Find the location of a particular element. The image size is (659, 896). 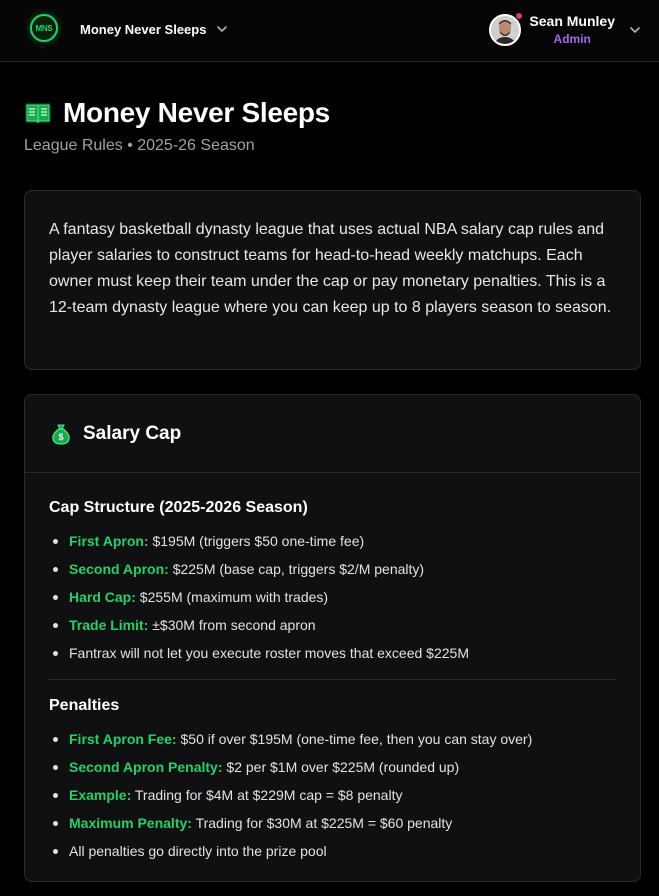

rule-label: Second Apron: is located at coordinates (119, 569).